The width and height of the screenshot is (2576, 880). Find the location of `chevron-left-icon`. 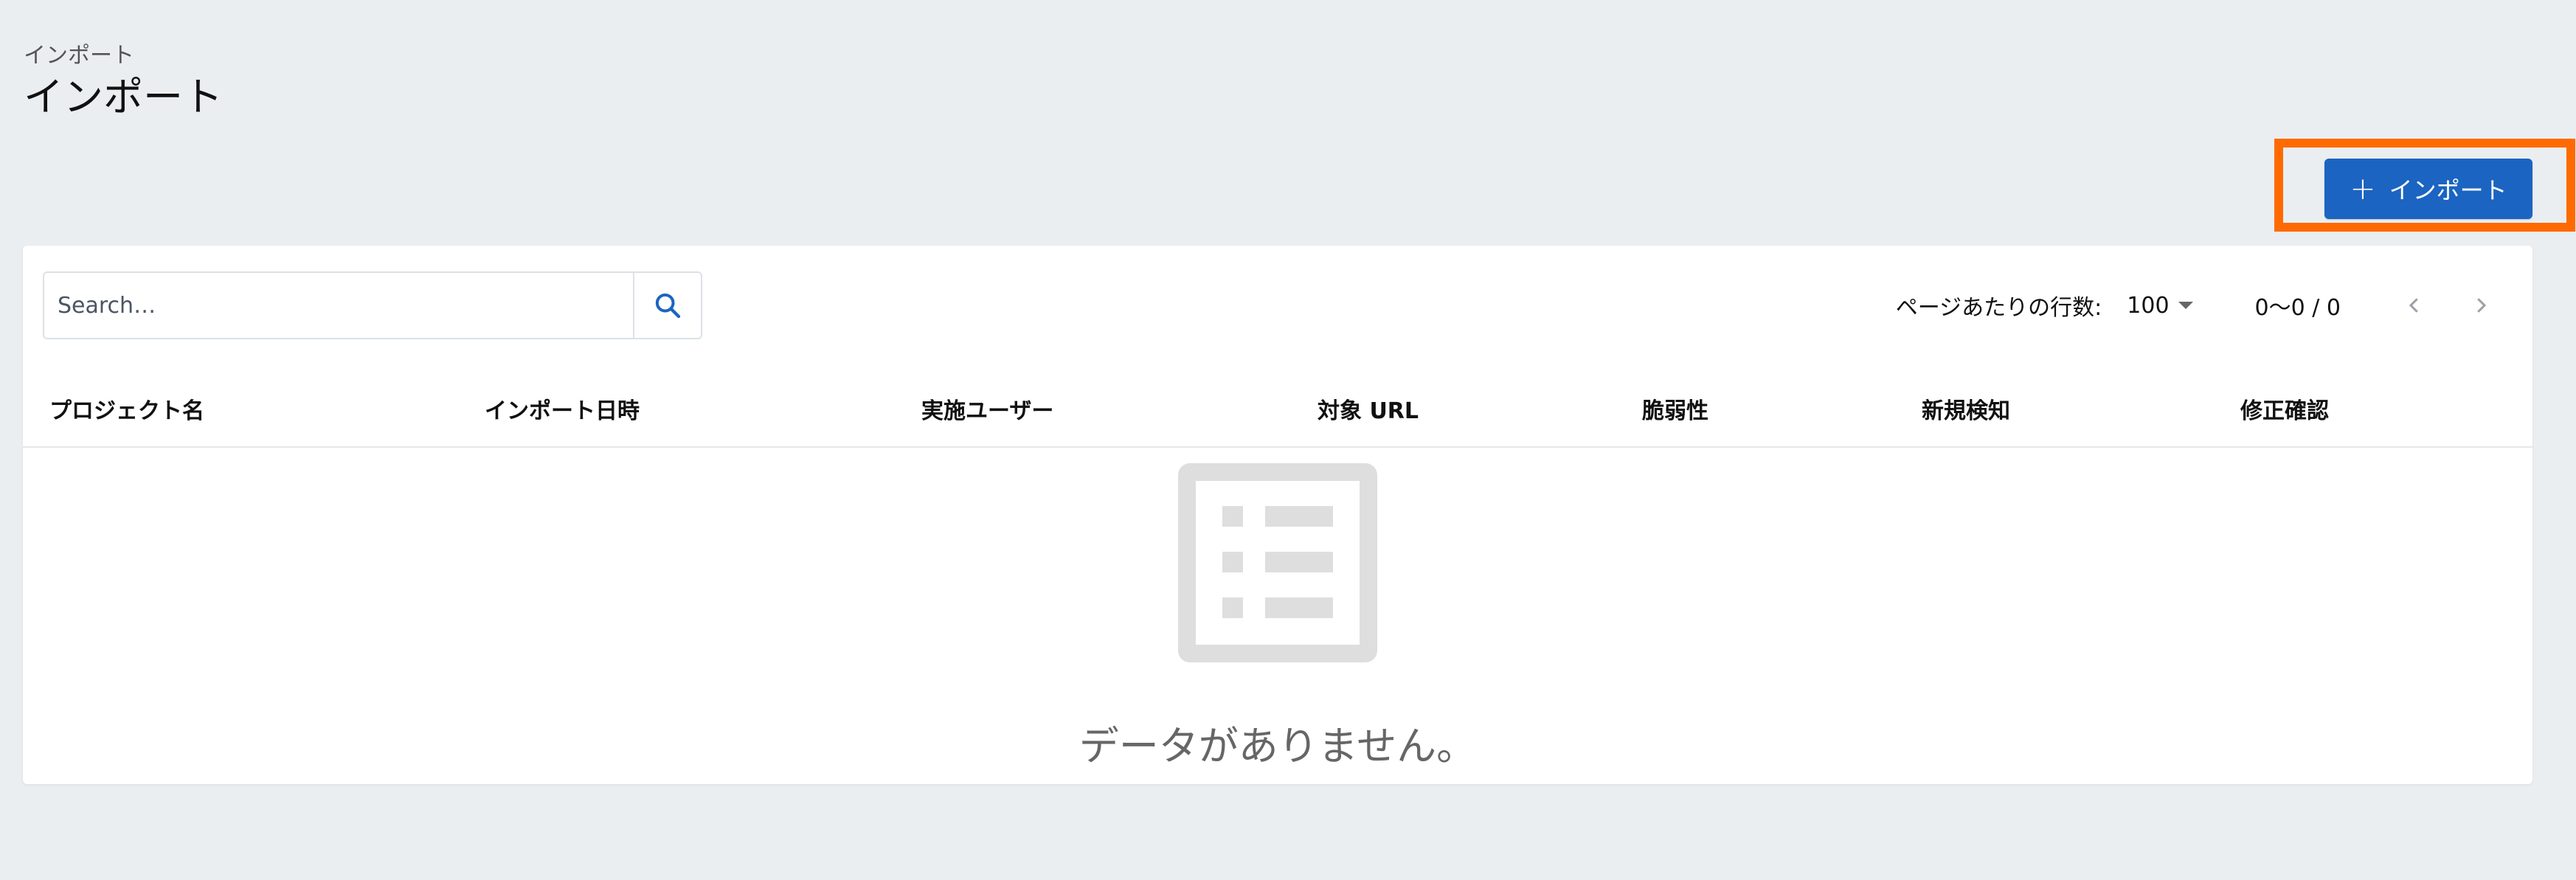

chevron-left-icon is located at coordinates (2414, 305).